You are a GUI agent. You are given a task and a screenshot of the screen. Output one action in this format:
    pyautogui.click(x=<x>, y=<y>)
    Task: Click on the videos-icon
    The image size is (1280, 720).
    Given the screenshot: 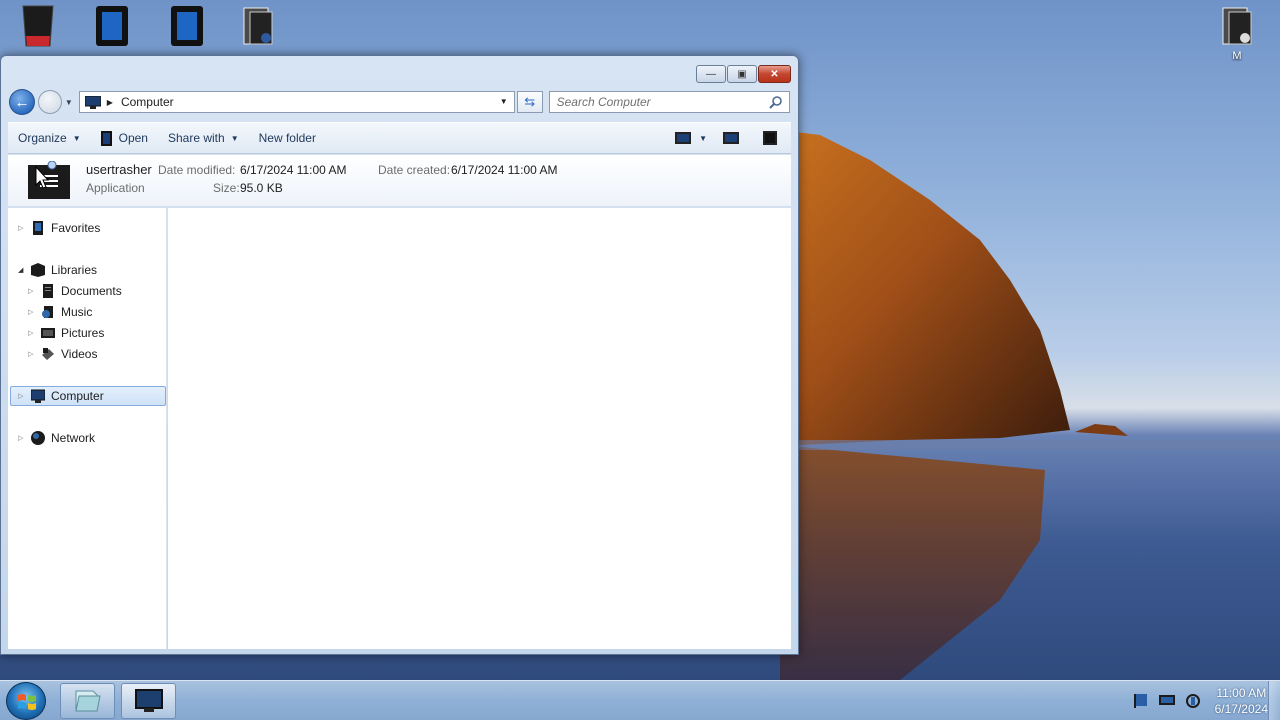 What is the action you would take?
    pyautogui.click(x=48, y=354)
    